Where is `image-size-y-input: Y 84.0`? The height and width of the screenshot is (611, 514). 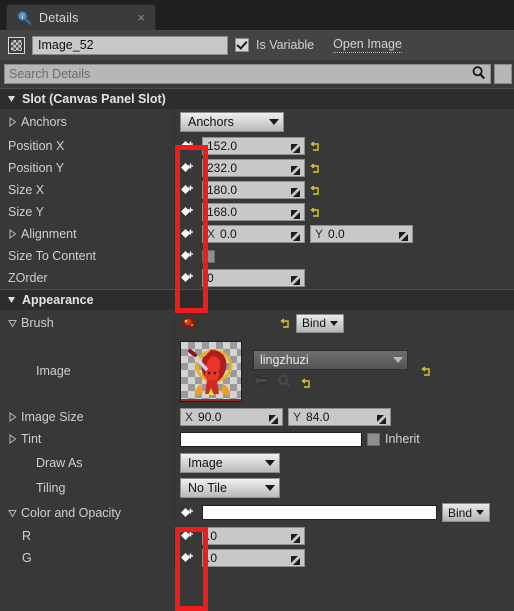
image-size-y-input: Y 84.0 is located at coordinates (339, 417).